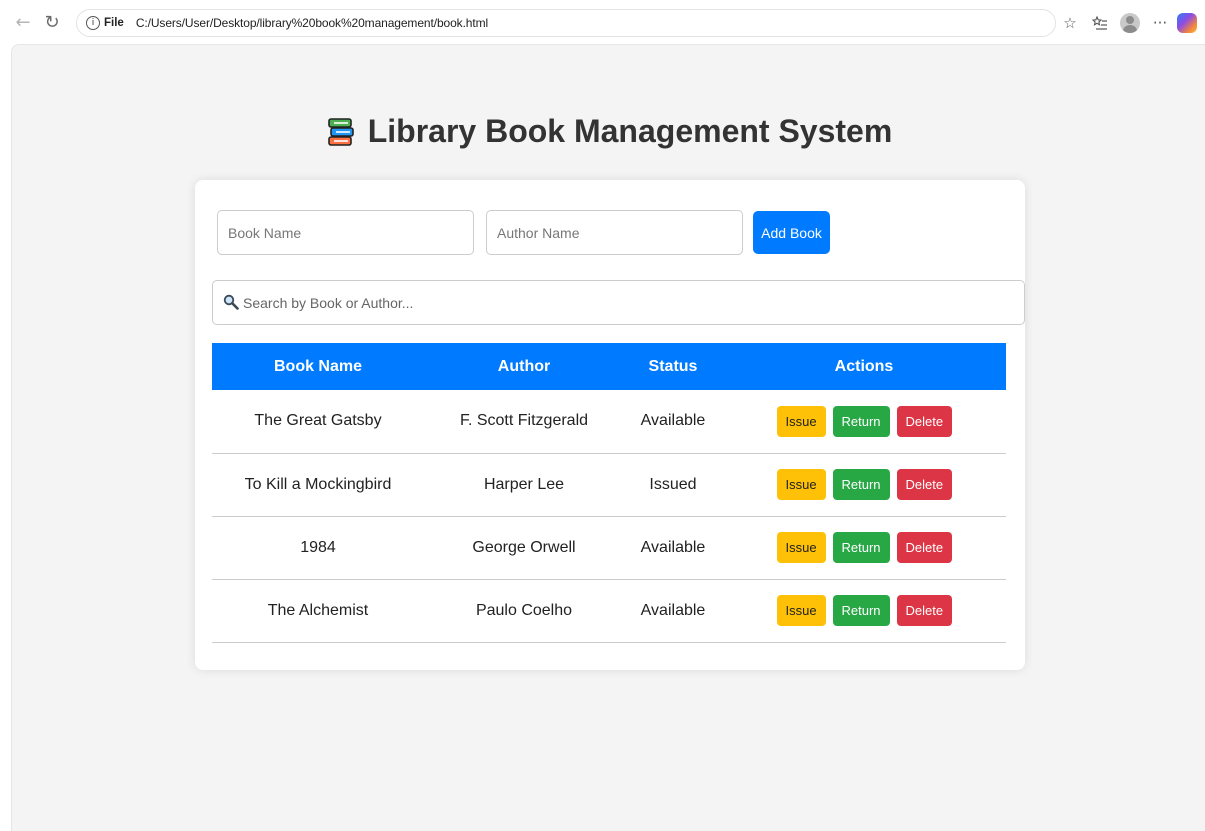 The image size is (1205, 831). I want to click on author-cell: Harper Lee, so click(524, 485).